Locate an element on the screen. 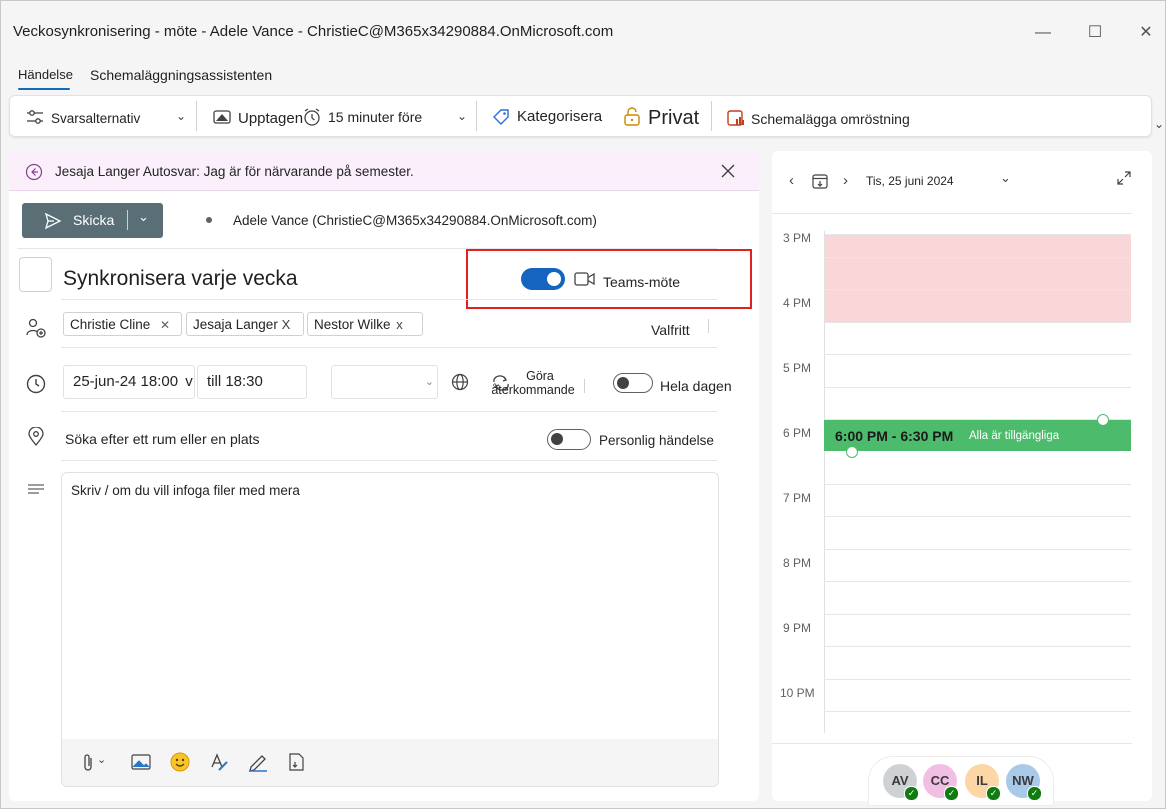 This screenshot has height=809, width=1166. personal-event-label: Personlig händelse is located at coordinates (656, 440).